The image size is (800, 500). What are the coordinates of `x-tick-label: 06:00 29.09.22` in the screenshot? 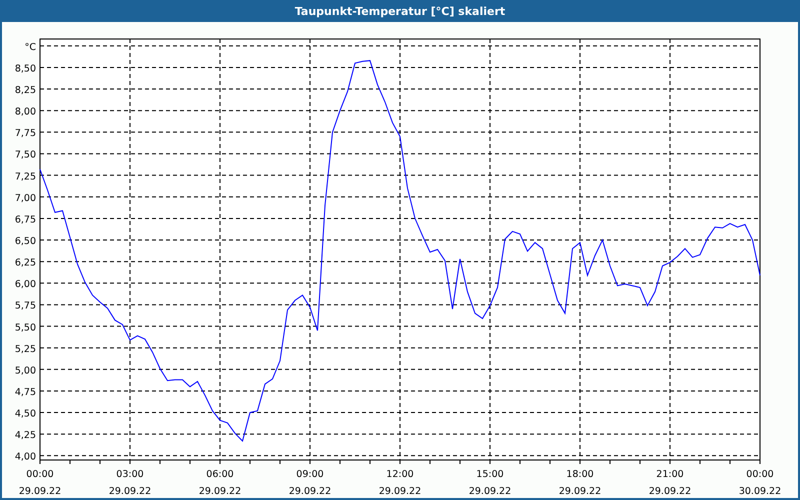 It's located at (220, 483).